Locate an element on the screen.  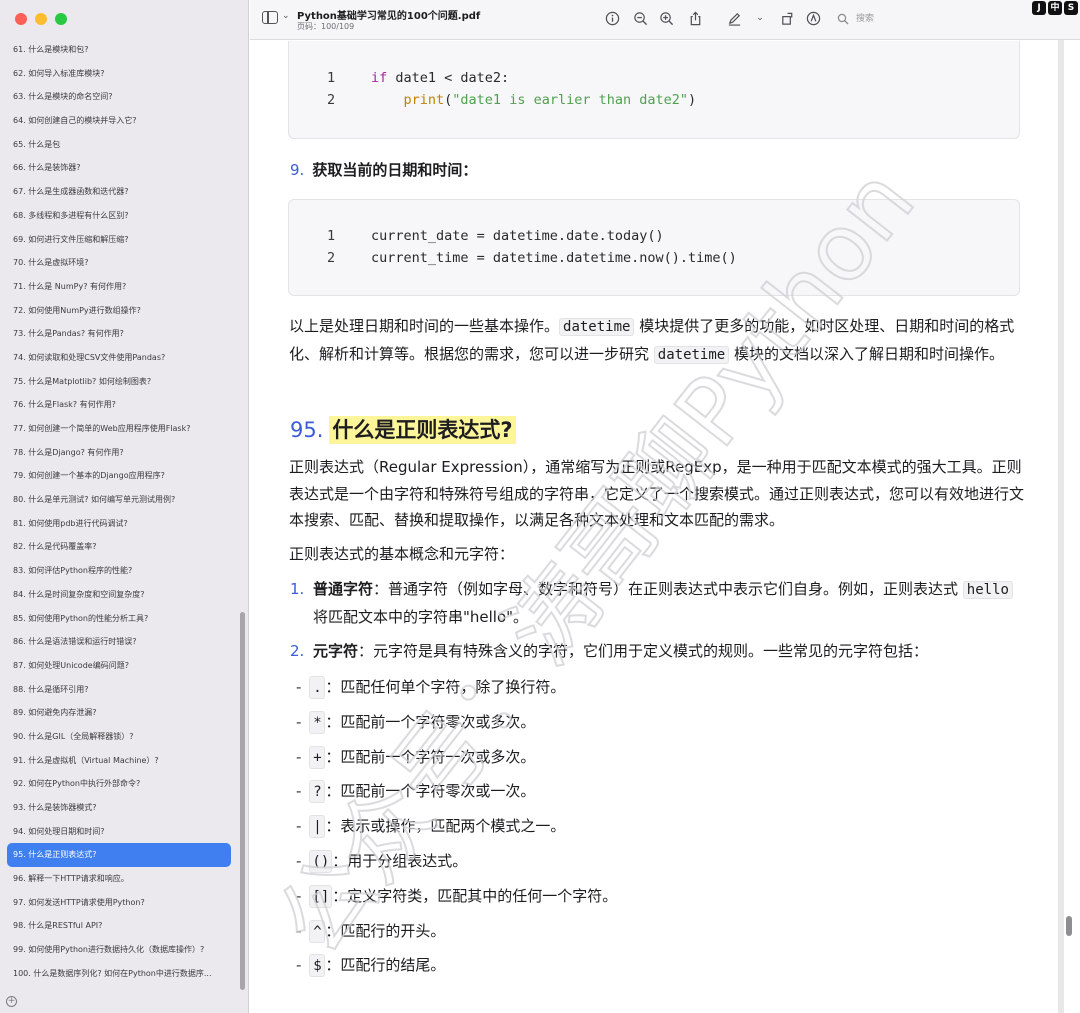
list-item: -[] ：定义字符类，匹配其中的任何一个字符。 is located at coordinates (456, 896).